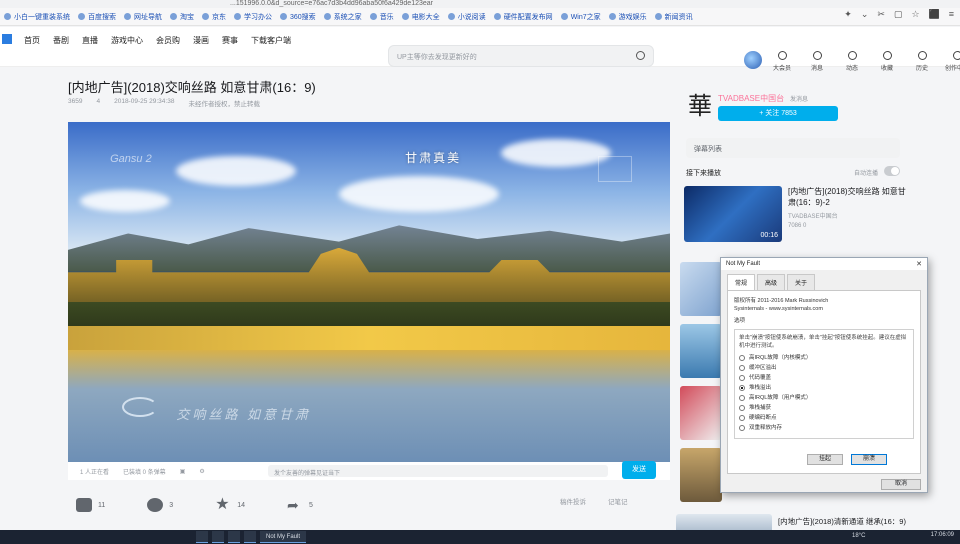  I want to click on extension-icon: ⬛, so click(934, 14).